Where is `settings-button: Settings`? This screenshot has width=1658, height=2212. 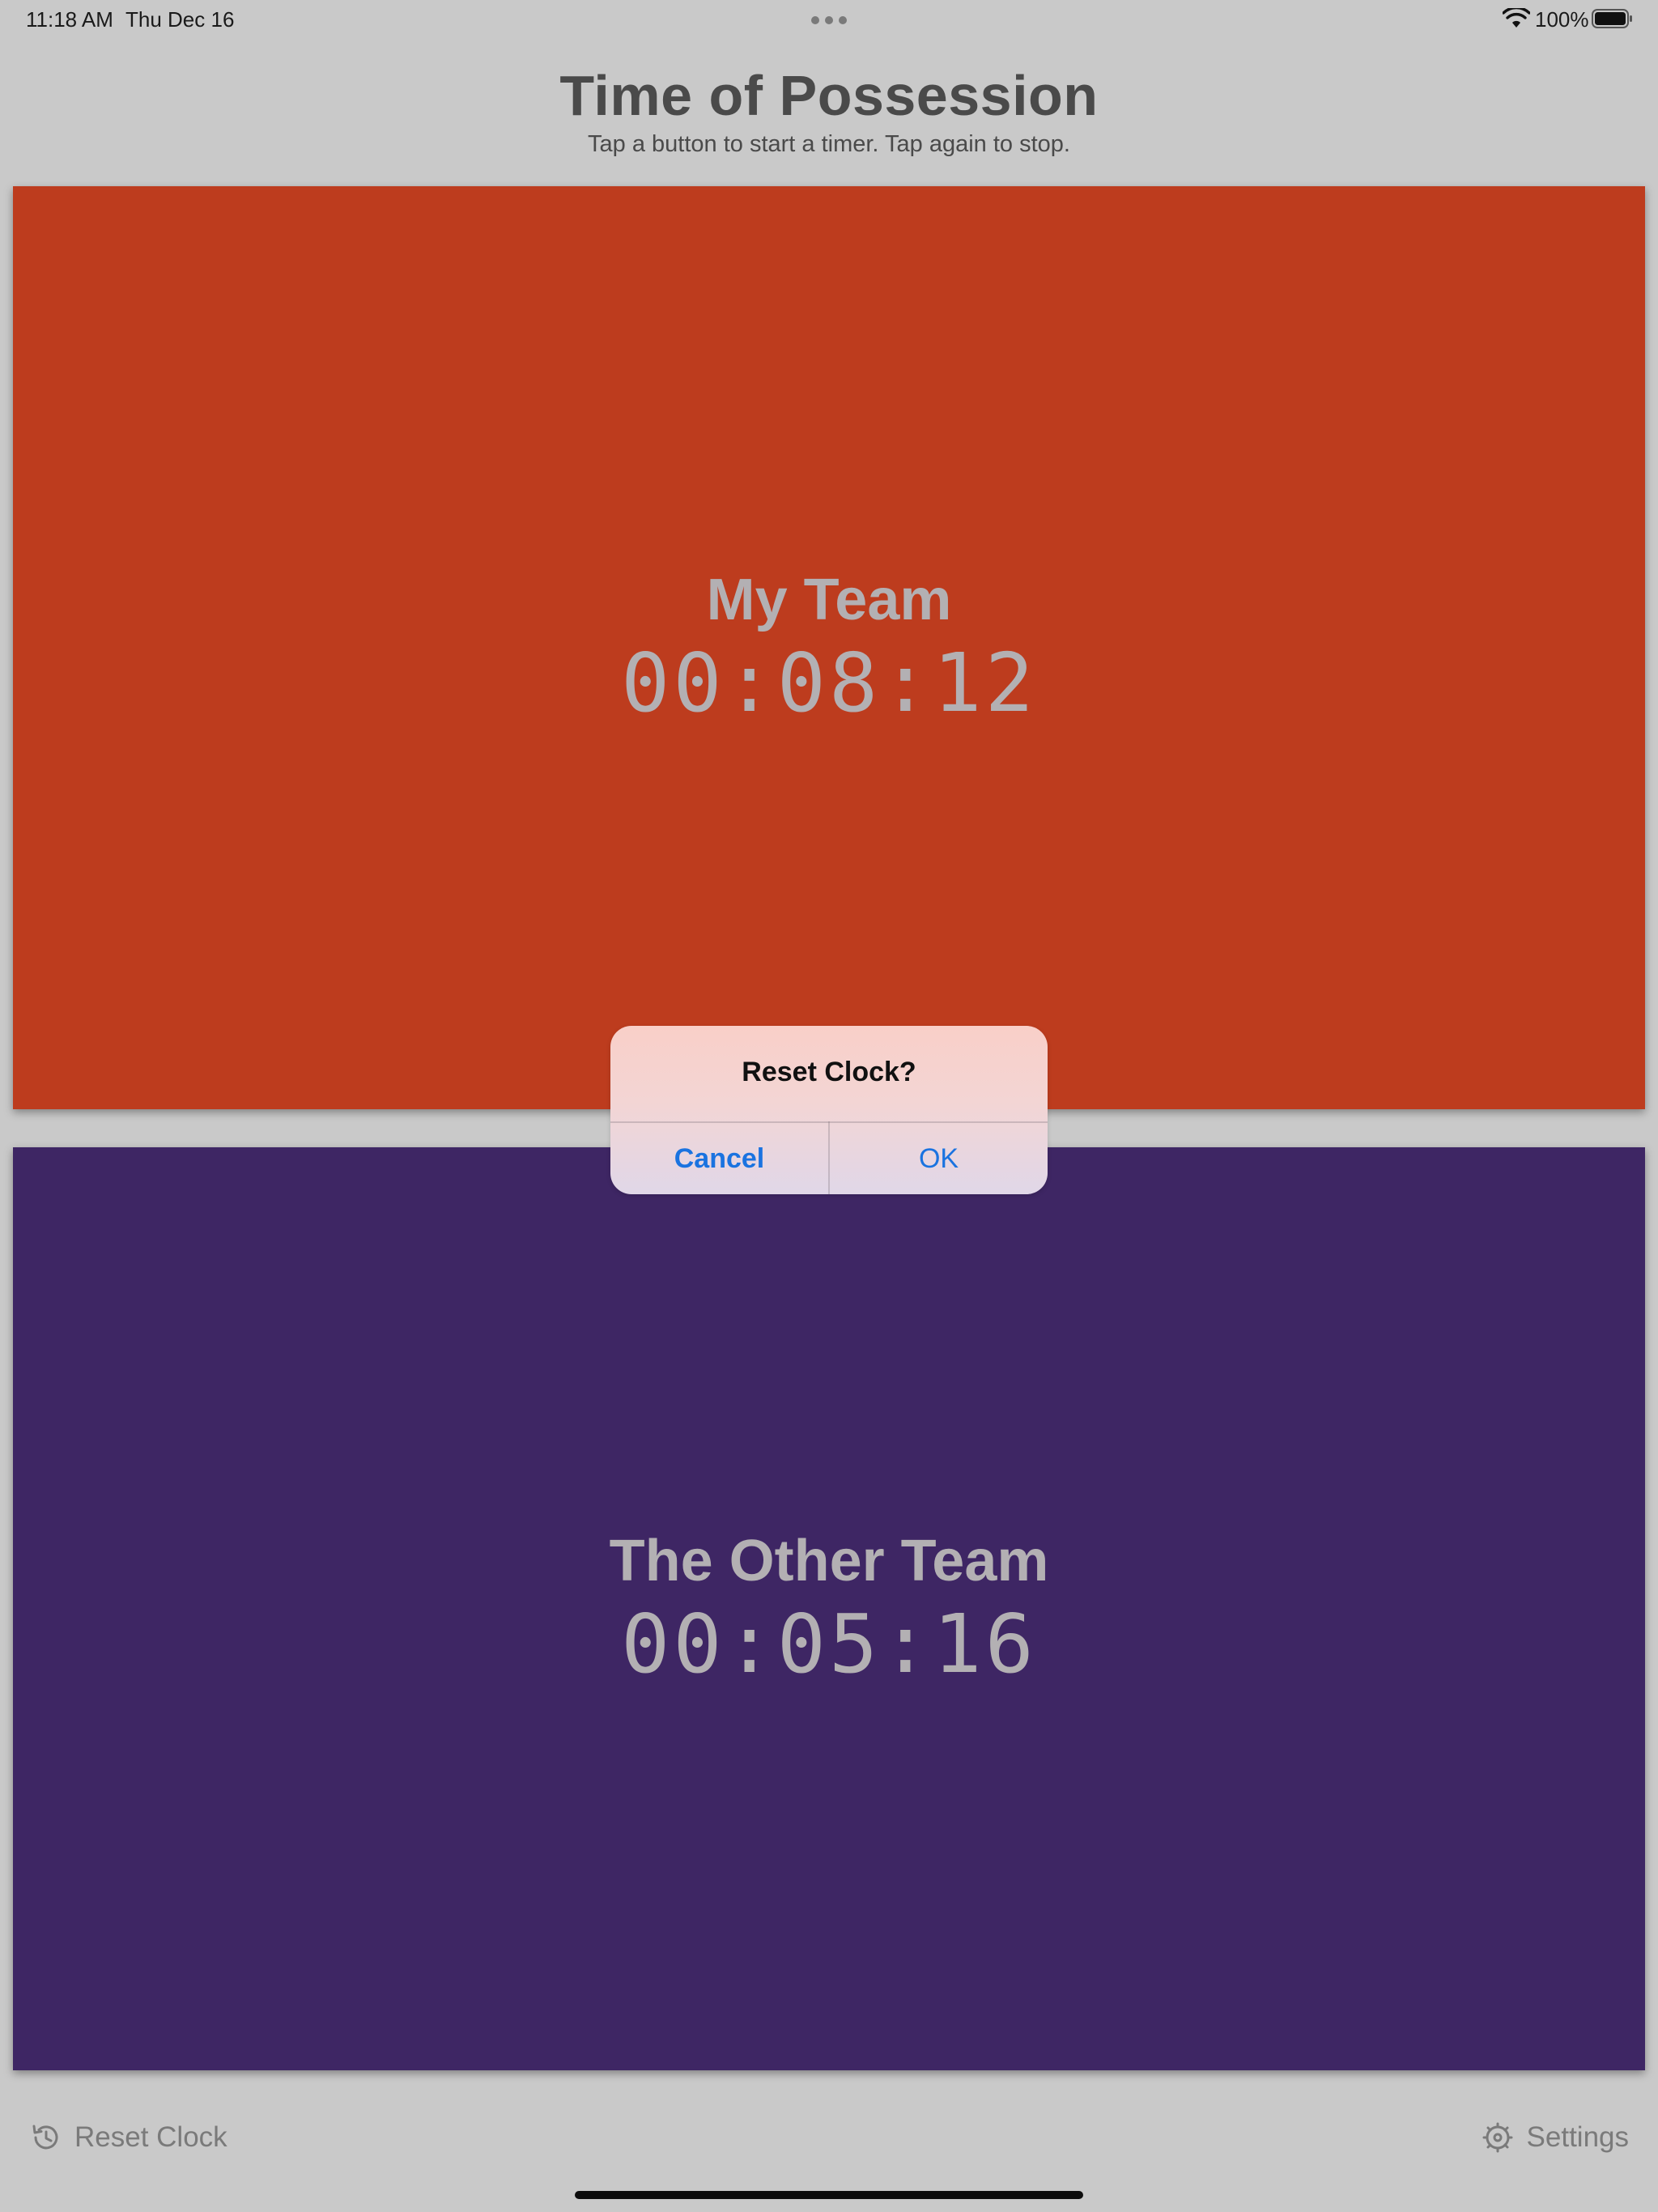
settings-button: Settings is located at coordinates (1555, 2137).